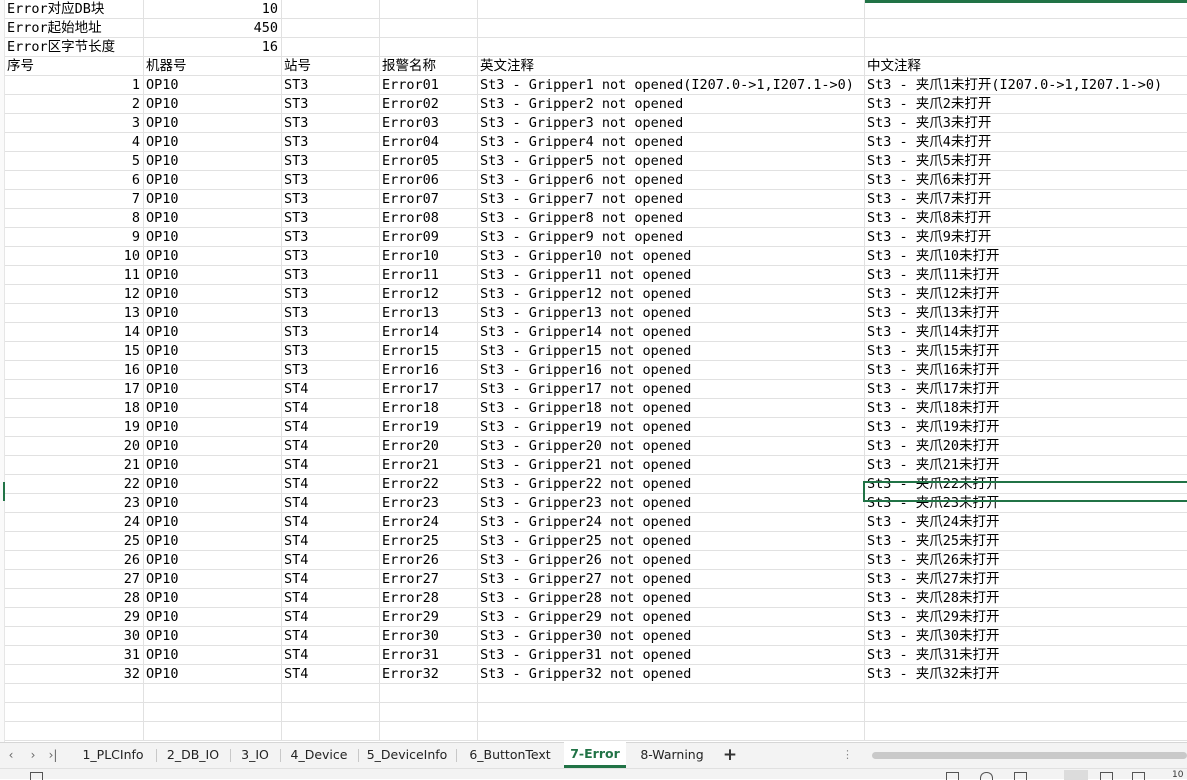 This screenshot has width=1187, height=780. Describe the element at coordinates (429, 351) in the screenshot. I see `alarm-name-cell: Error15` at that location.